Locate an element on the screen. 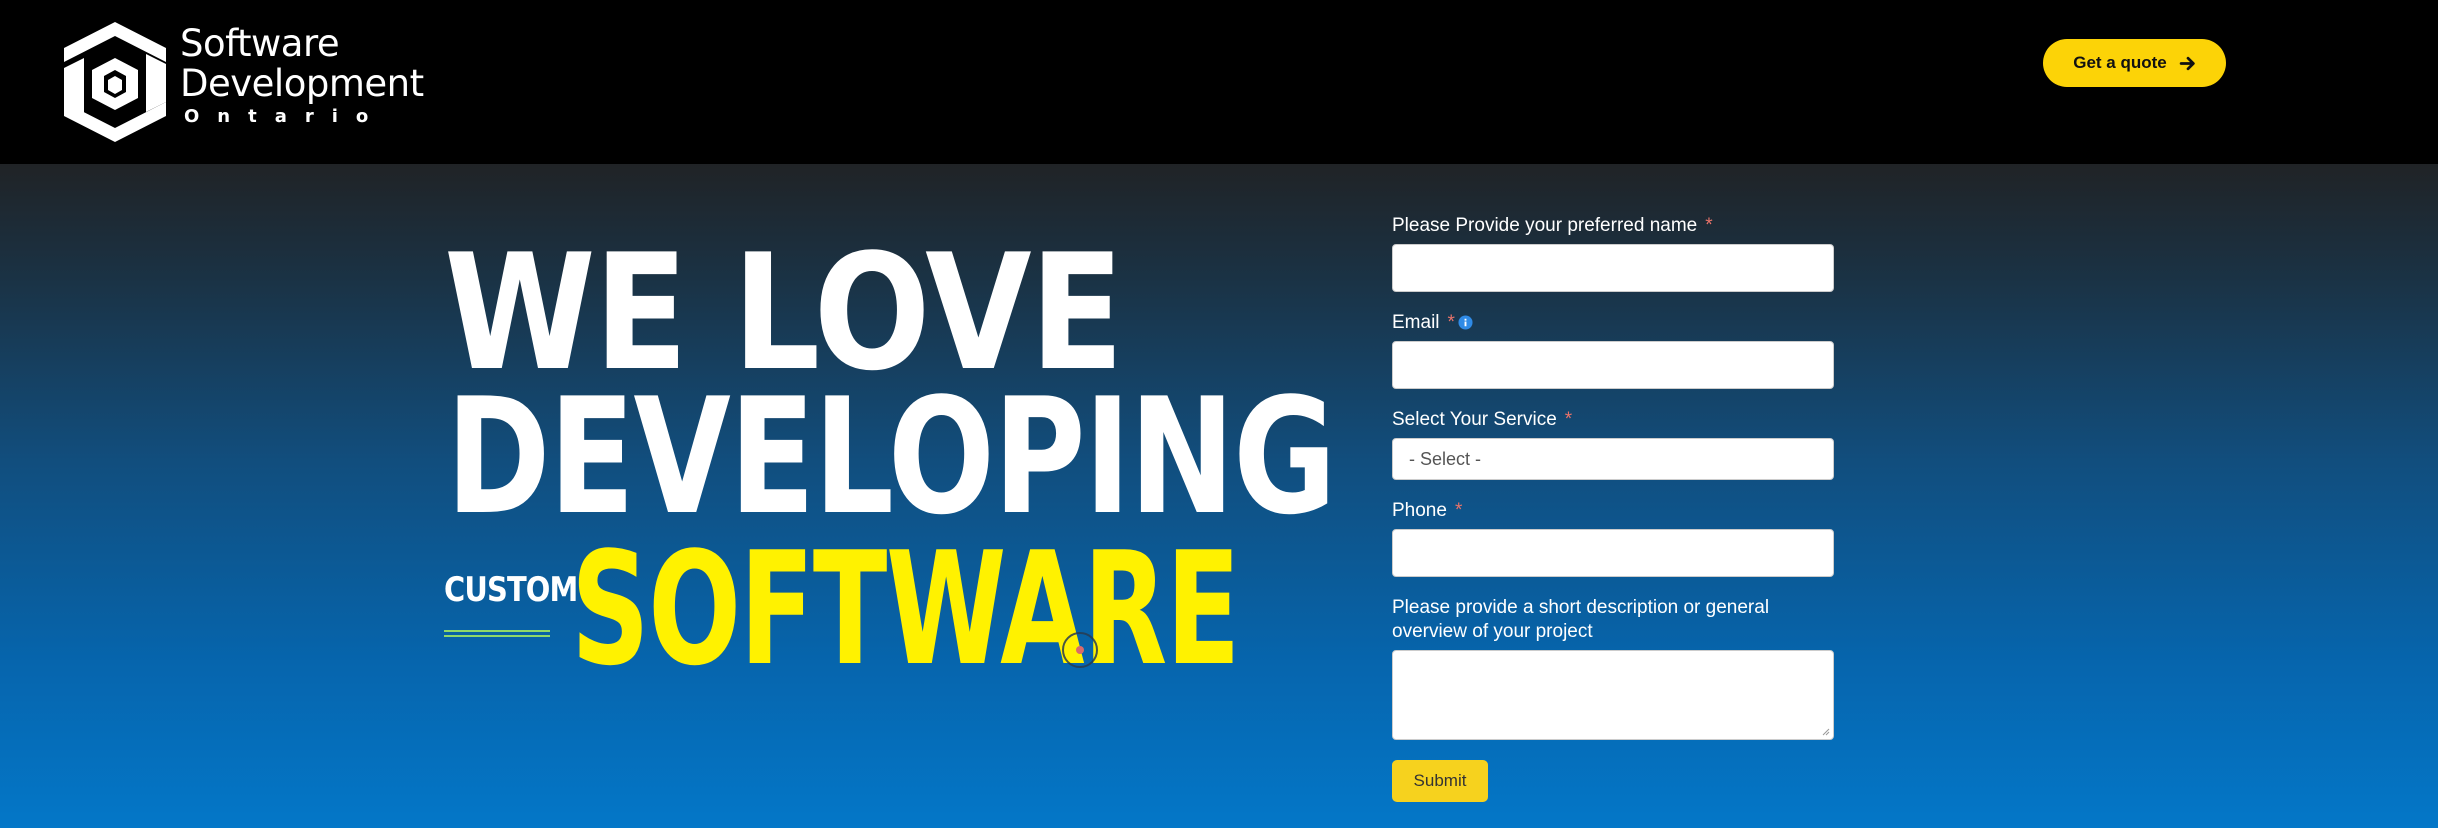 The width and height of the screenshot is (2438, 828). site-logo: Software Development Ontario is located at coordinates (243, 82).